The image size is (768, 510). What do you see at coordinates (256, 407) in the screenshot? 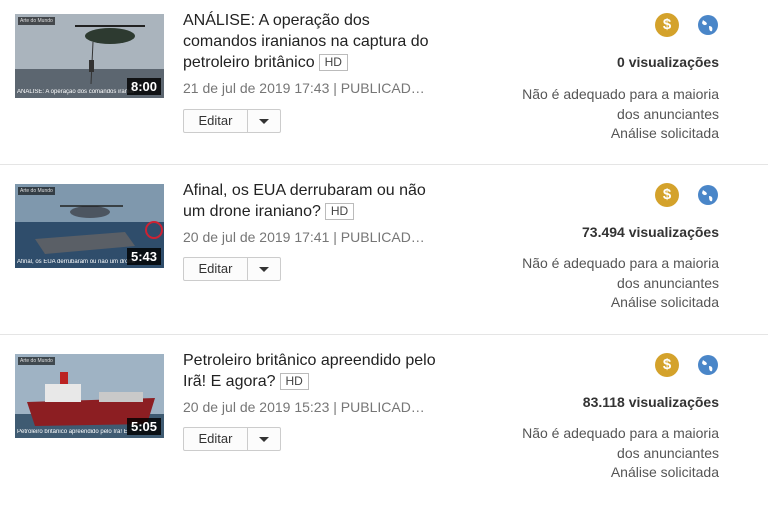
I see `publish-date: 20 de jul de 2019 15:23` at bounding box center [256, 407].